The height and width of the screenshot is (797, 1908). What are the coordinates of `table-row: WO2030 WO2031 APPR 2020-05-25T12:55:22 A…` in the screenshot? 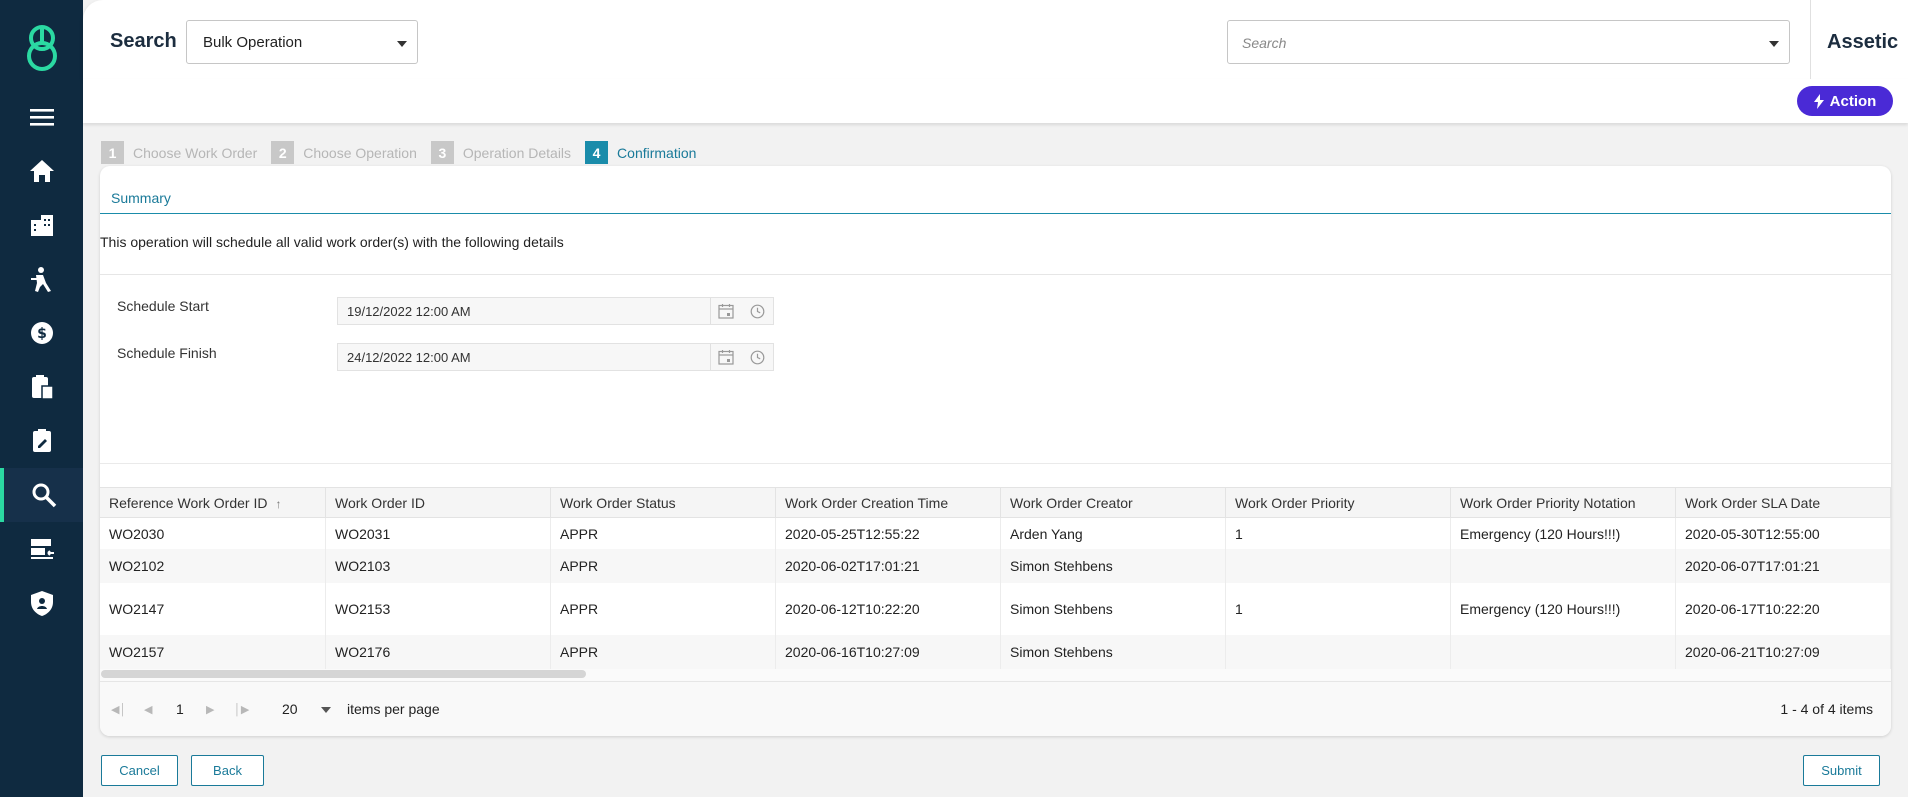 It's located at (995, 533).